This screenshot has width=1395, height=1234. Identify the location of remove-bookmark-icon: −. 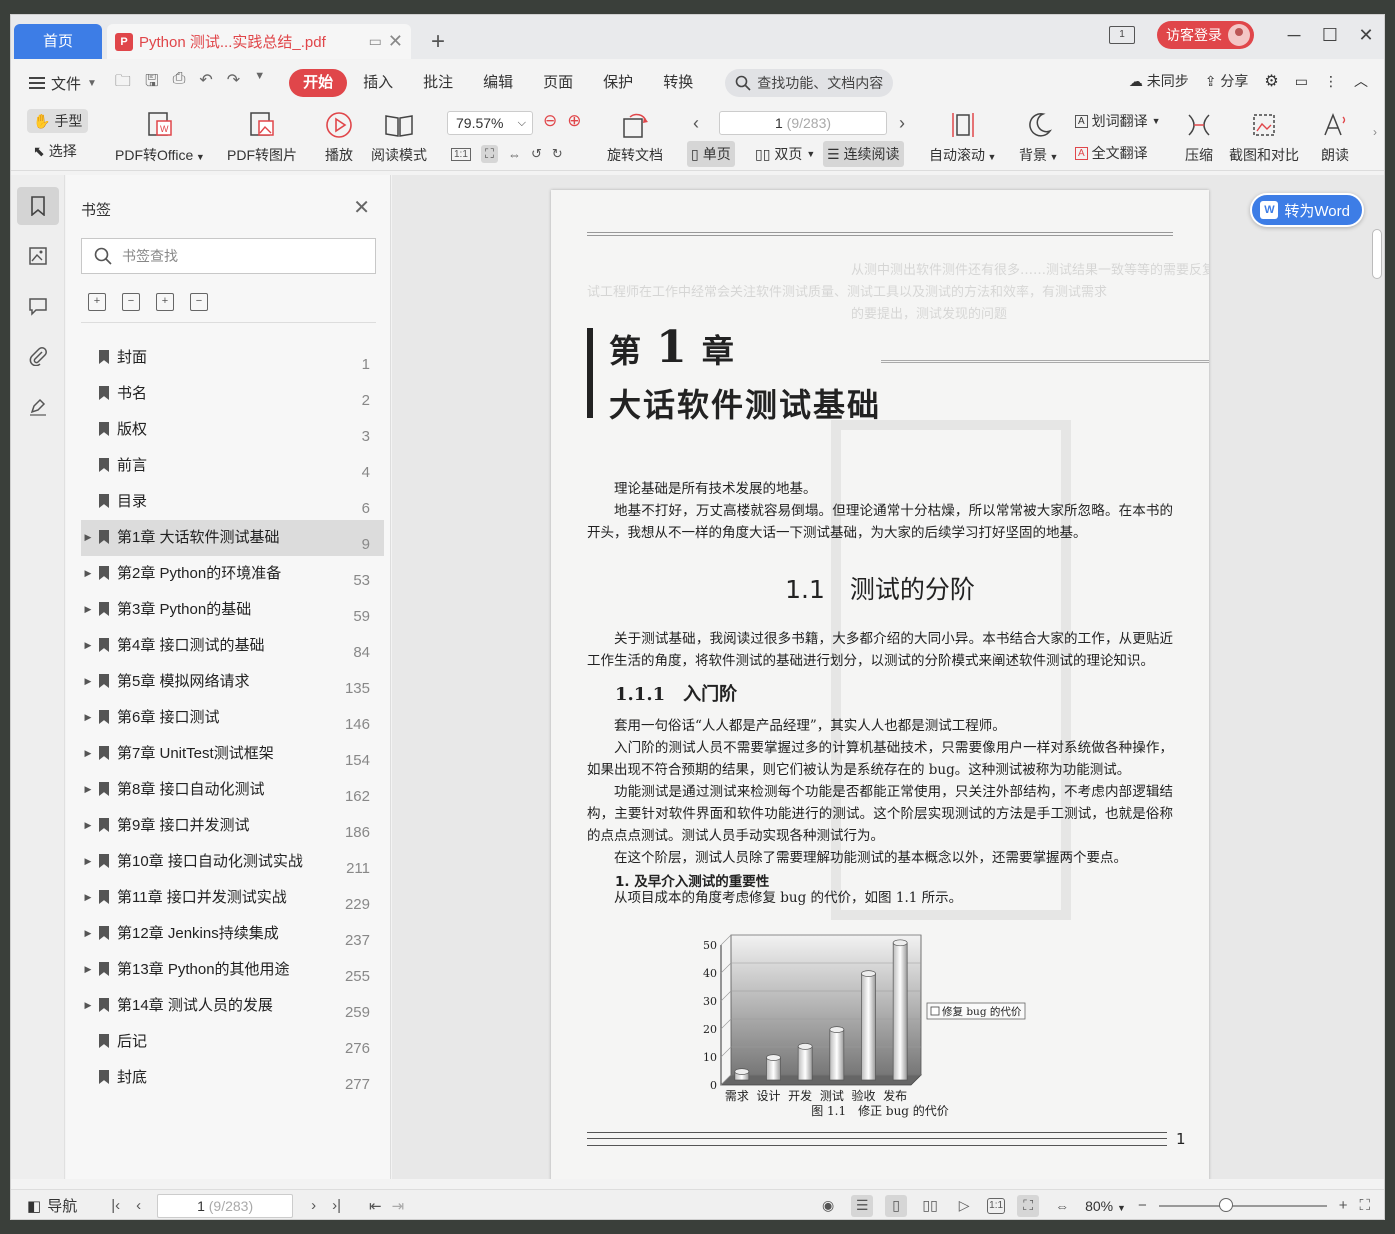
(199, 302).